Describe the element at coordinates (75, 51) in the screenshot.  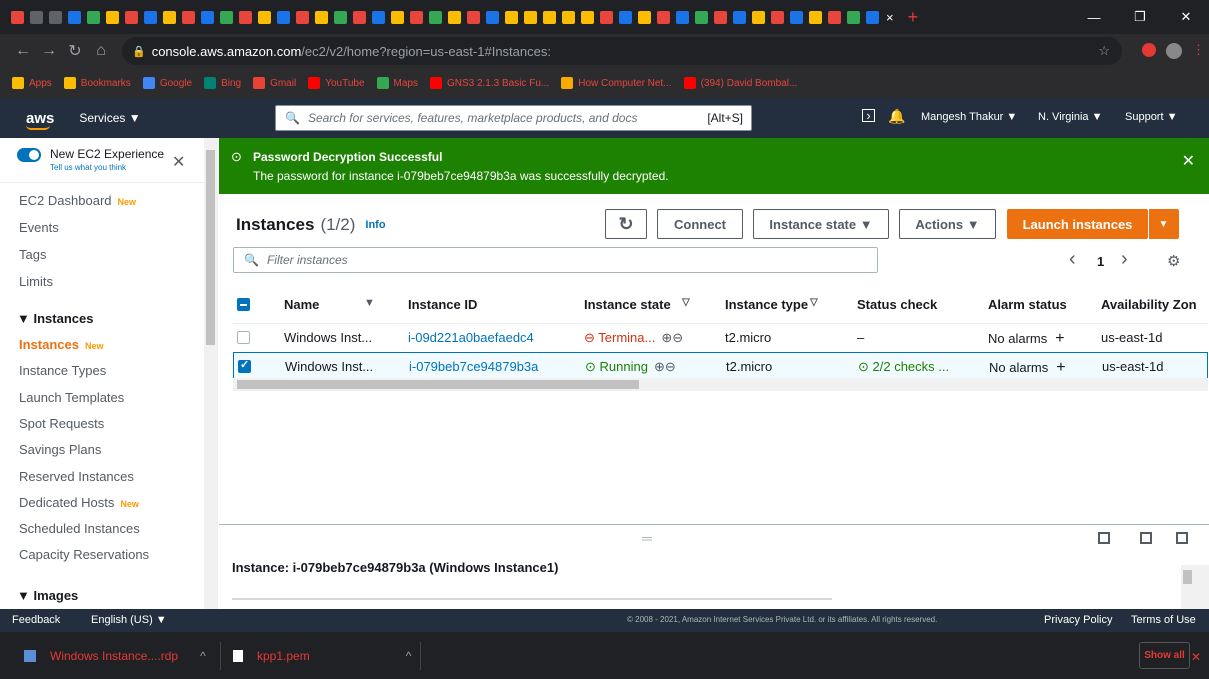
I see `reload-icon: ↻` at that location.